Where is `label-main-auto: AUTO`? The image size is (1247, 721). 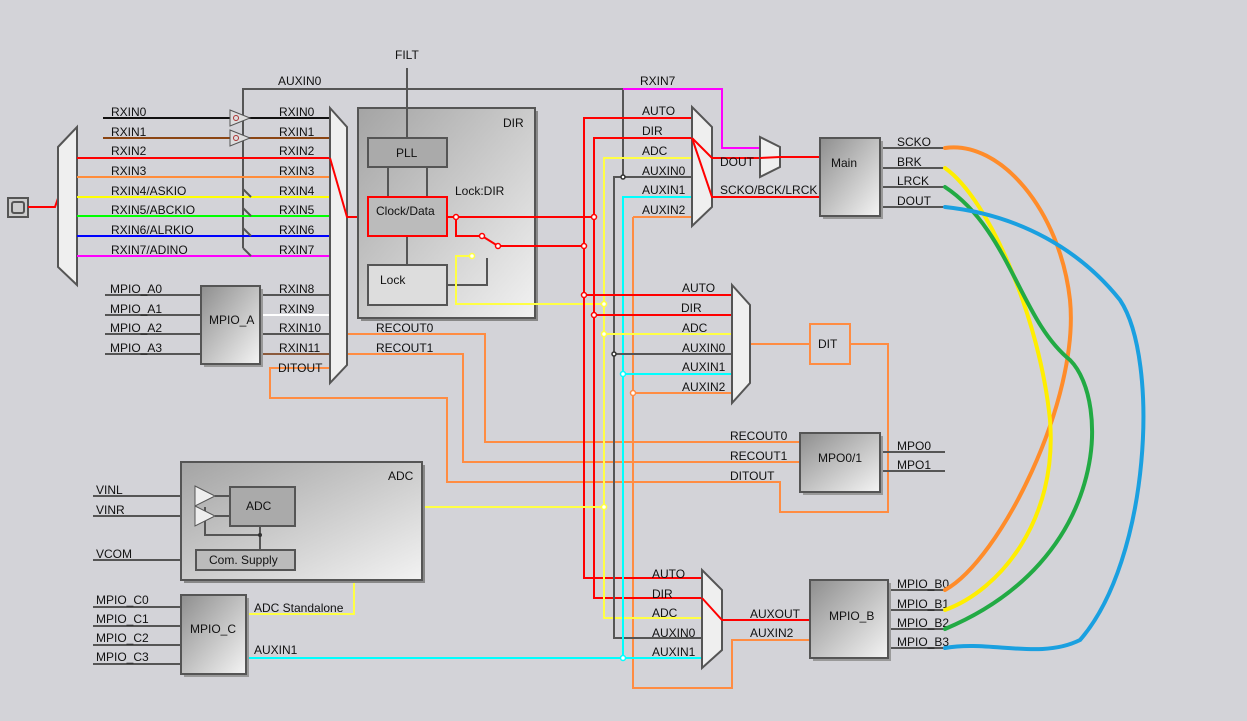 label-main-auto: AUTO is located at coordinates (658, 111).